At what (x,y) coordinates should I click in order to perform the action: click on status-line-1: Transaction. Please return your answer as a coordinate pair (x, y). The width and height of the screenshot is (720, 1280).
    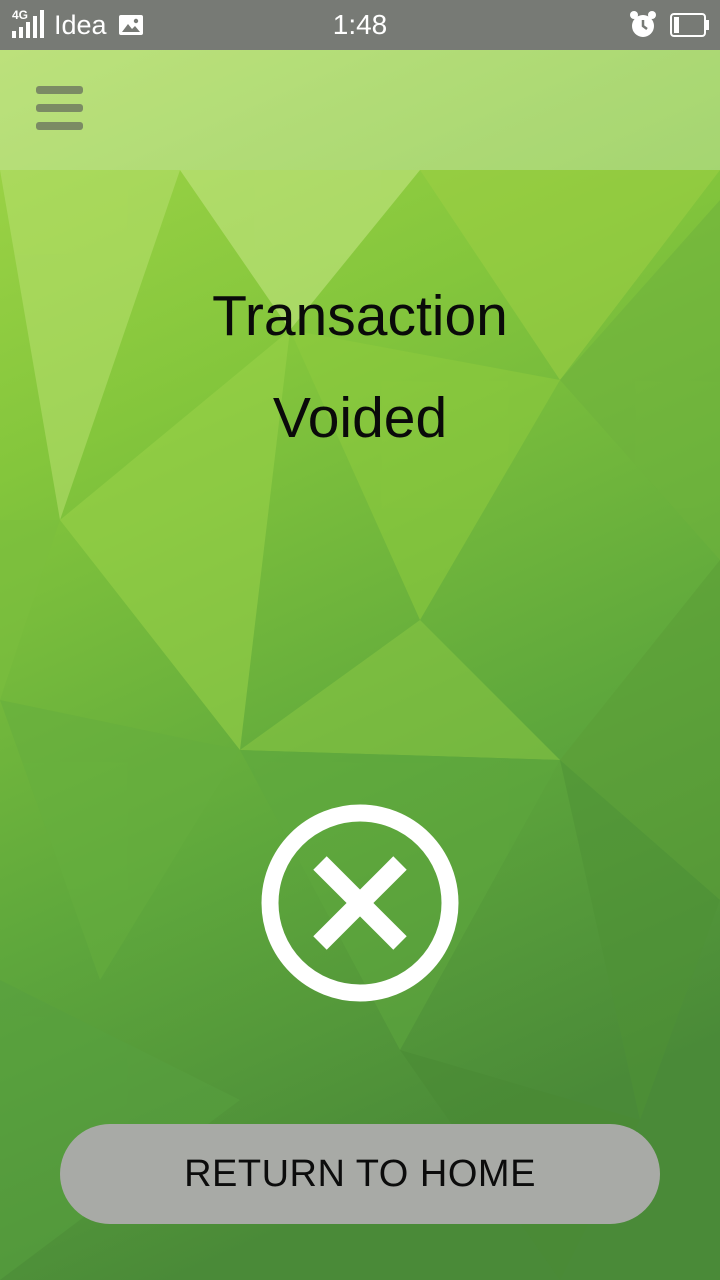
    Looking at the image, I should click on (360, 316).